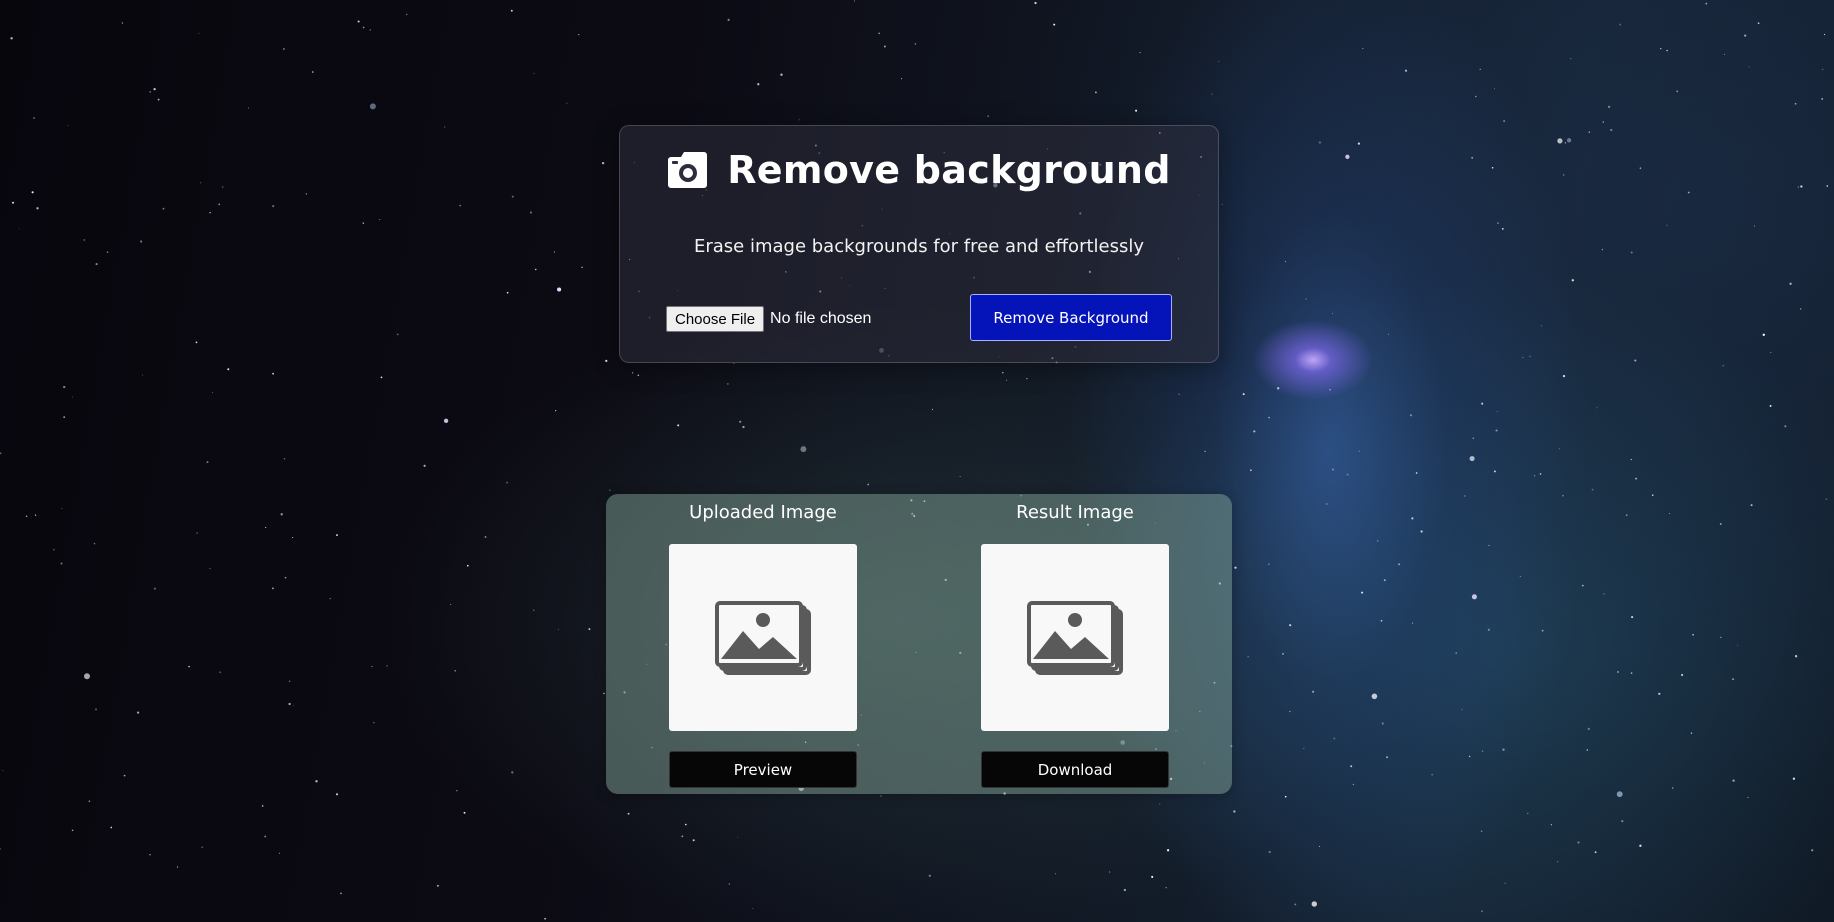 The height and width of the screenshot is (922, 1834). Describe the element at coordinates (715, 319) in the screenshot. I see `choose-file-button: Choose File` at that location.